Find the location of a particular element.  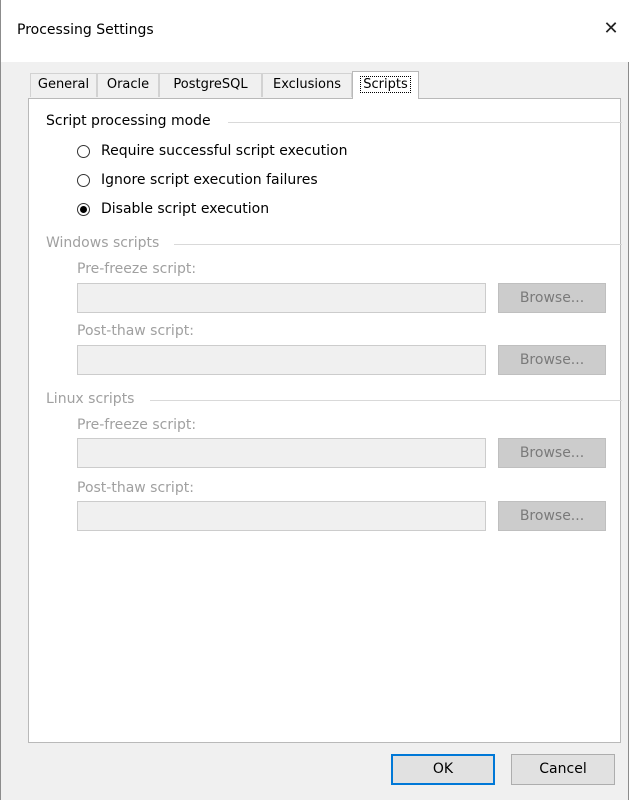

script-mode-group: Script processing mode is located at coordinates (334, 121).